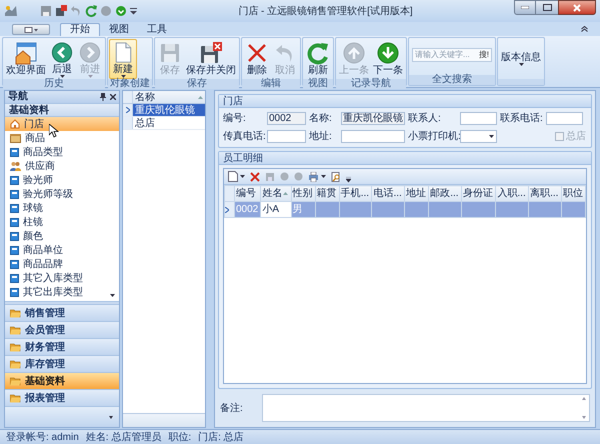  Describe the element at coordinates (577, 7) in the screenshot. I see `close-button` at that location.